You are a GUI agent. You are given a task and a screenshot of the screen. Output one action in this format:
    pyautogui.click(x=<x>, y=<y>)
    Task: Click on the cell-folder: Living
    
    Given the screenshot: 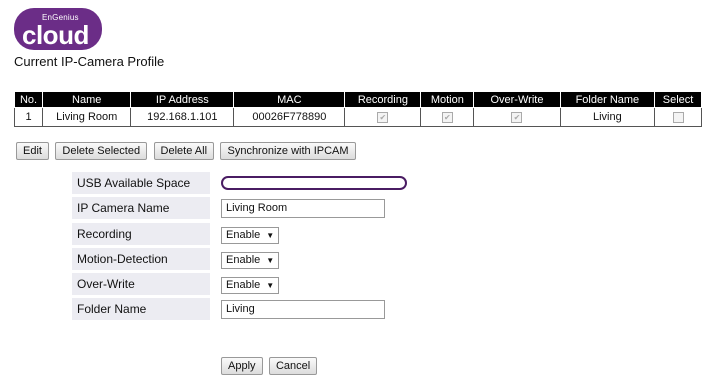 What is the action you would take?
    pyautogui.click(x=607, y=117)
    